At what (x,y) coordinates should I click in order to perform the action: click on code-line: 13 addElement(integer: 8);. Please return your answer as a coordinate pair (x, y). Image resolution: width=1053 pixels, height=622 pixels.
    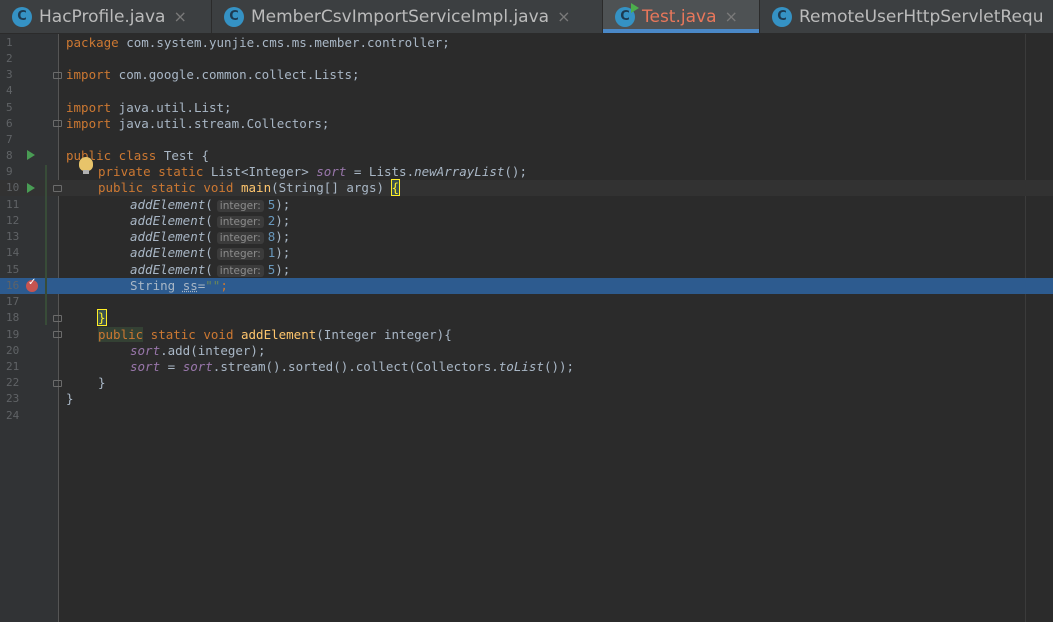
    Looking at the image, I should click on (526, 237).